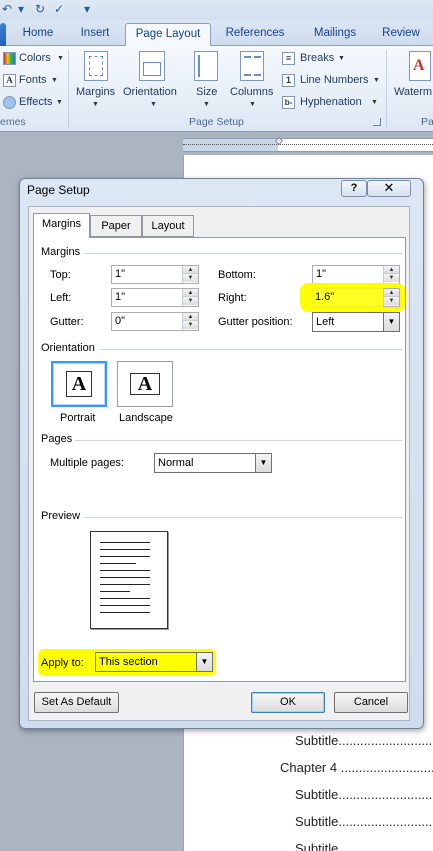 The image size is (433, 851). What do you see at coordinates (168, 35) in the screenshot?
I see `tab-page-layout: Page Layout` at bounding box center [168, 35].